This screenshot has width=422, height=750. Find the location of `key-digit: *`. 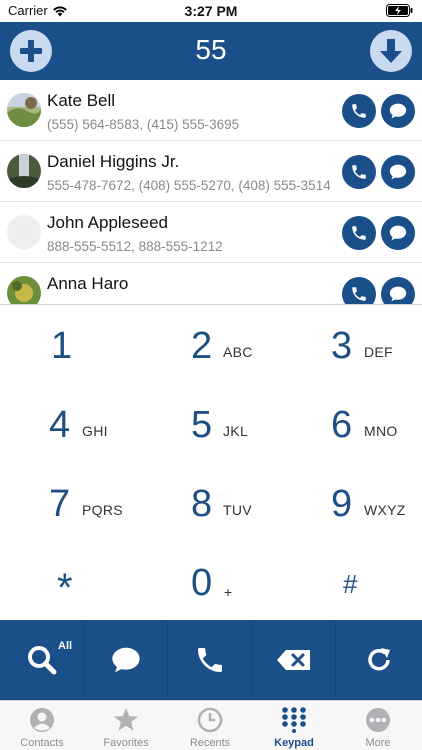

key-digit: * is located at coordinates (65, 588).